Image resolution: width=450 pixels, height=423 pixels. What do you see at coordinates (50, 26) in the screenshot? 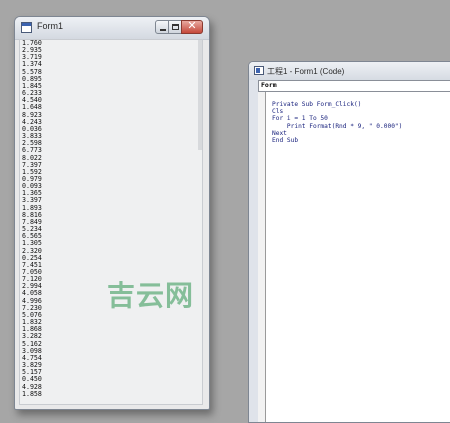
I see `form1-title: Form1` at bounding box center [50, 26].